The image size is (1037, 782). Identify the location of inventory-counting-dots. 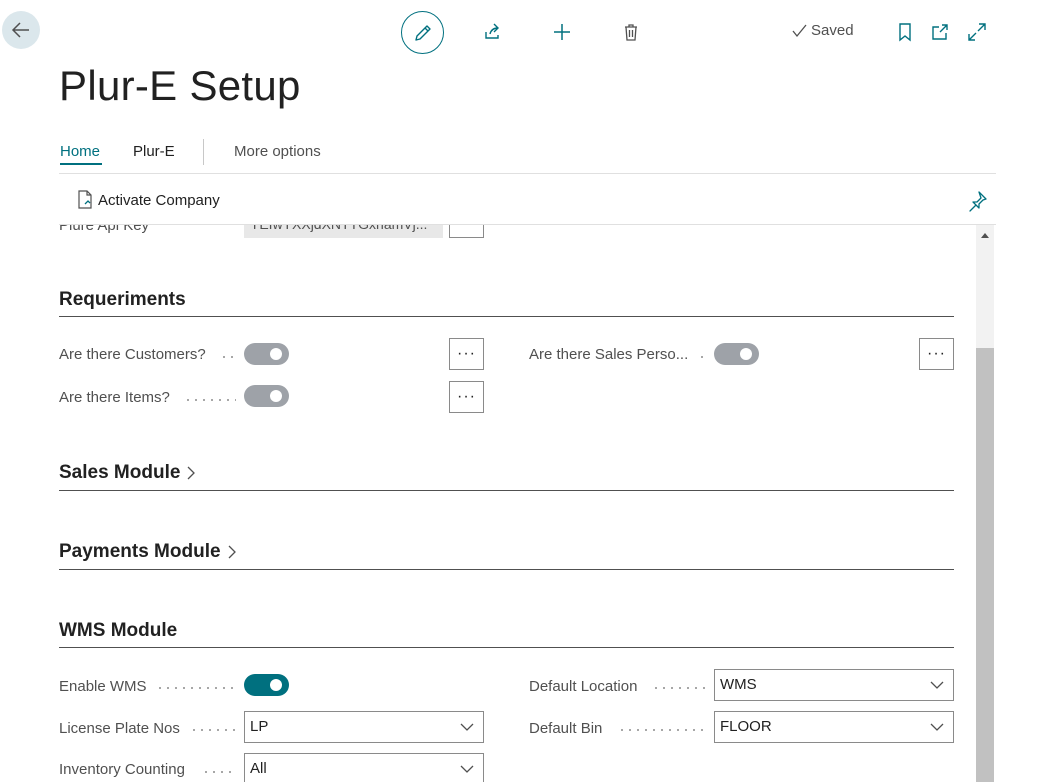
(219, 772).